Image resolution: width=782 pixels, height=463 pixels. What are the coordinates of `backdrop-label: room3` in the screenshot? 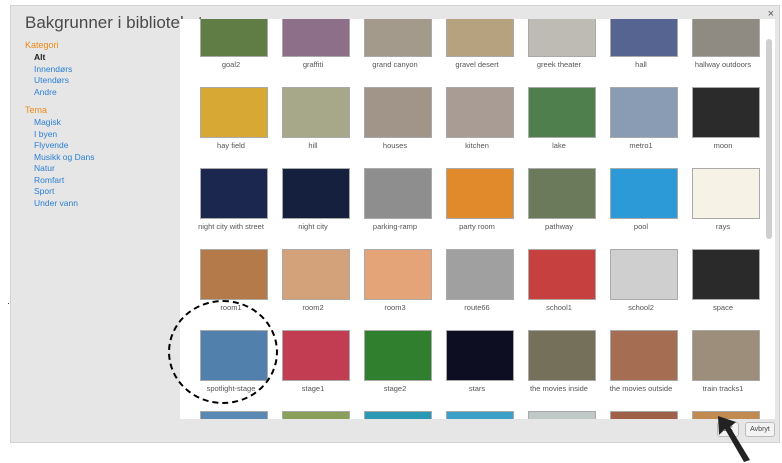 It's located at (395, 307).